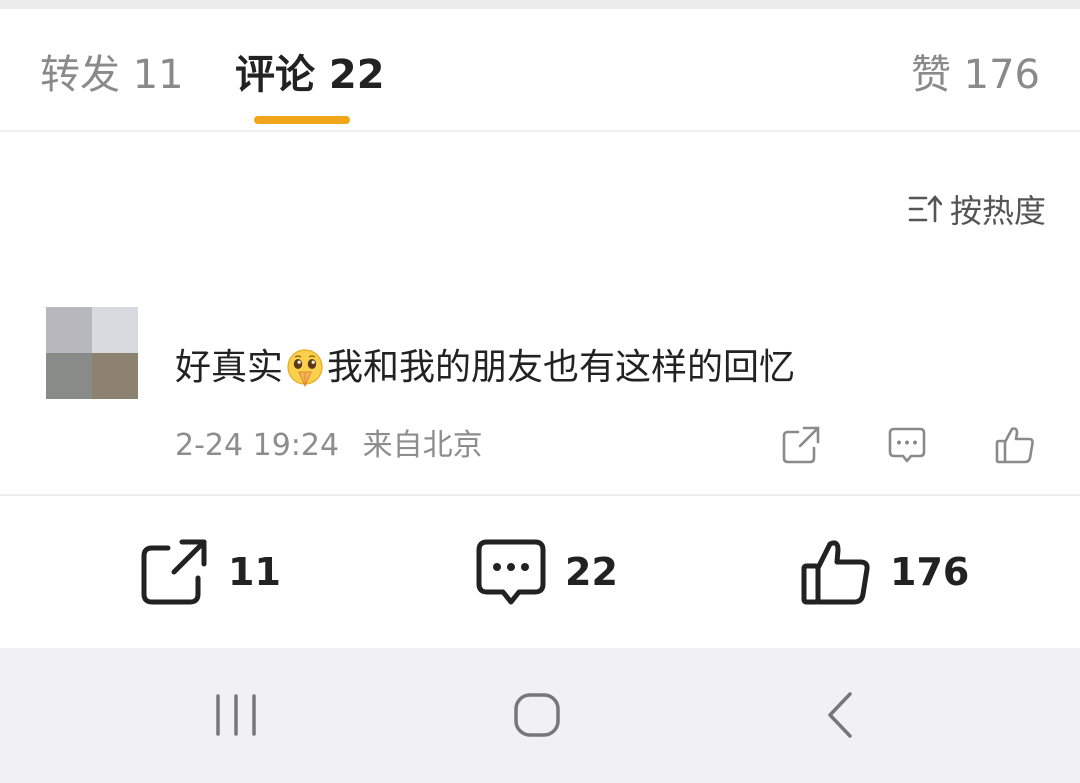 This screenshot has width=1080, height=783. Describe the element at coordinates (975, 75) in the screenshot. I see `tab-like: 赞 176` at that location.